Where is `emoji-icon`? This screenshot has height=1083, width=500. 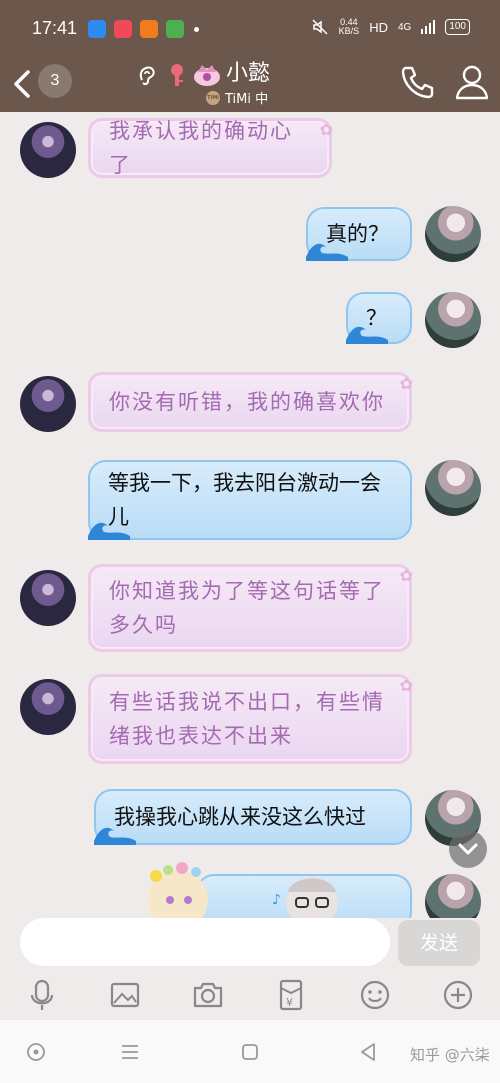 emoji-icon is located at coordinates (375, 995).